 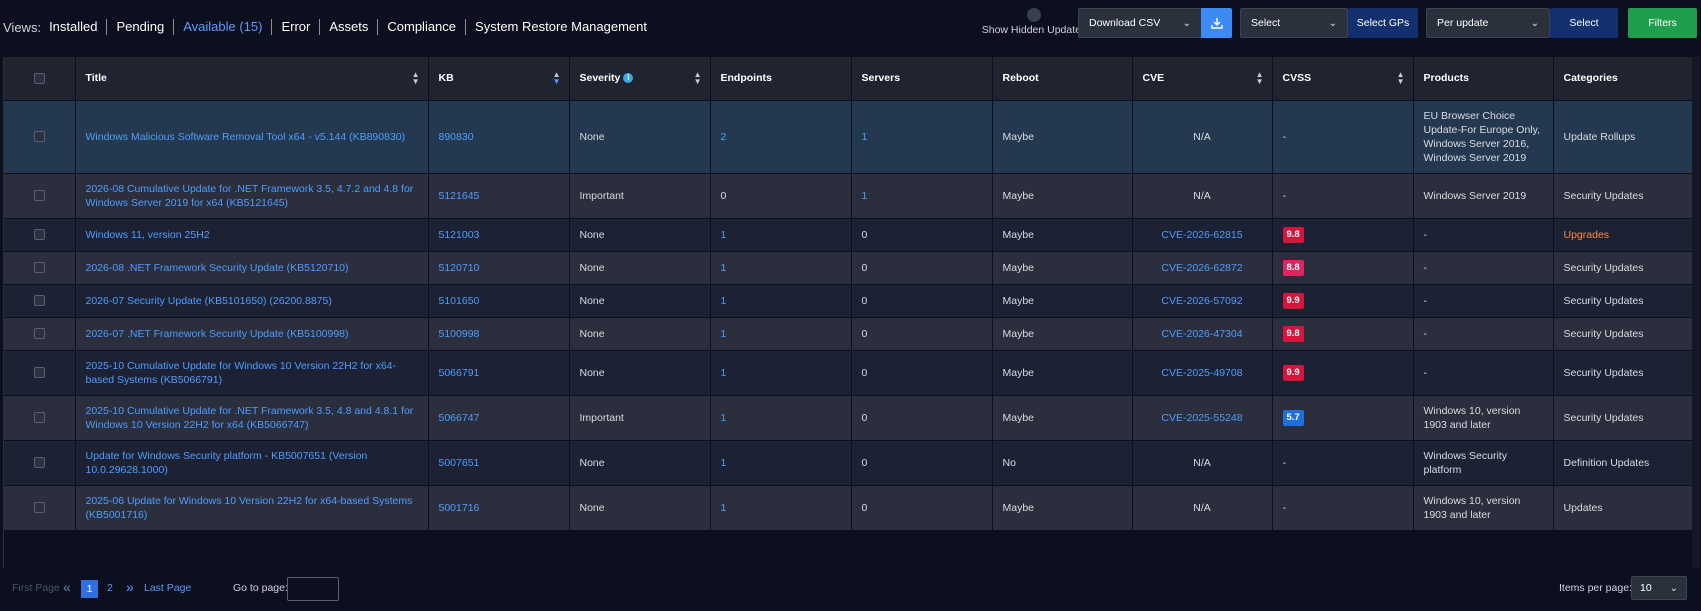 I want to click on per-update-select: Per update ⌄, so click(x=1488, y=23).